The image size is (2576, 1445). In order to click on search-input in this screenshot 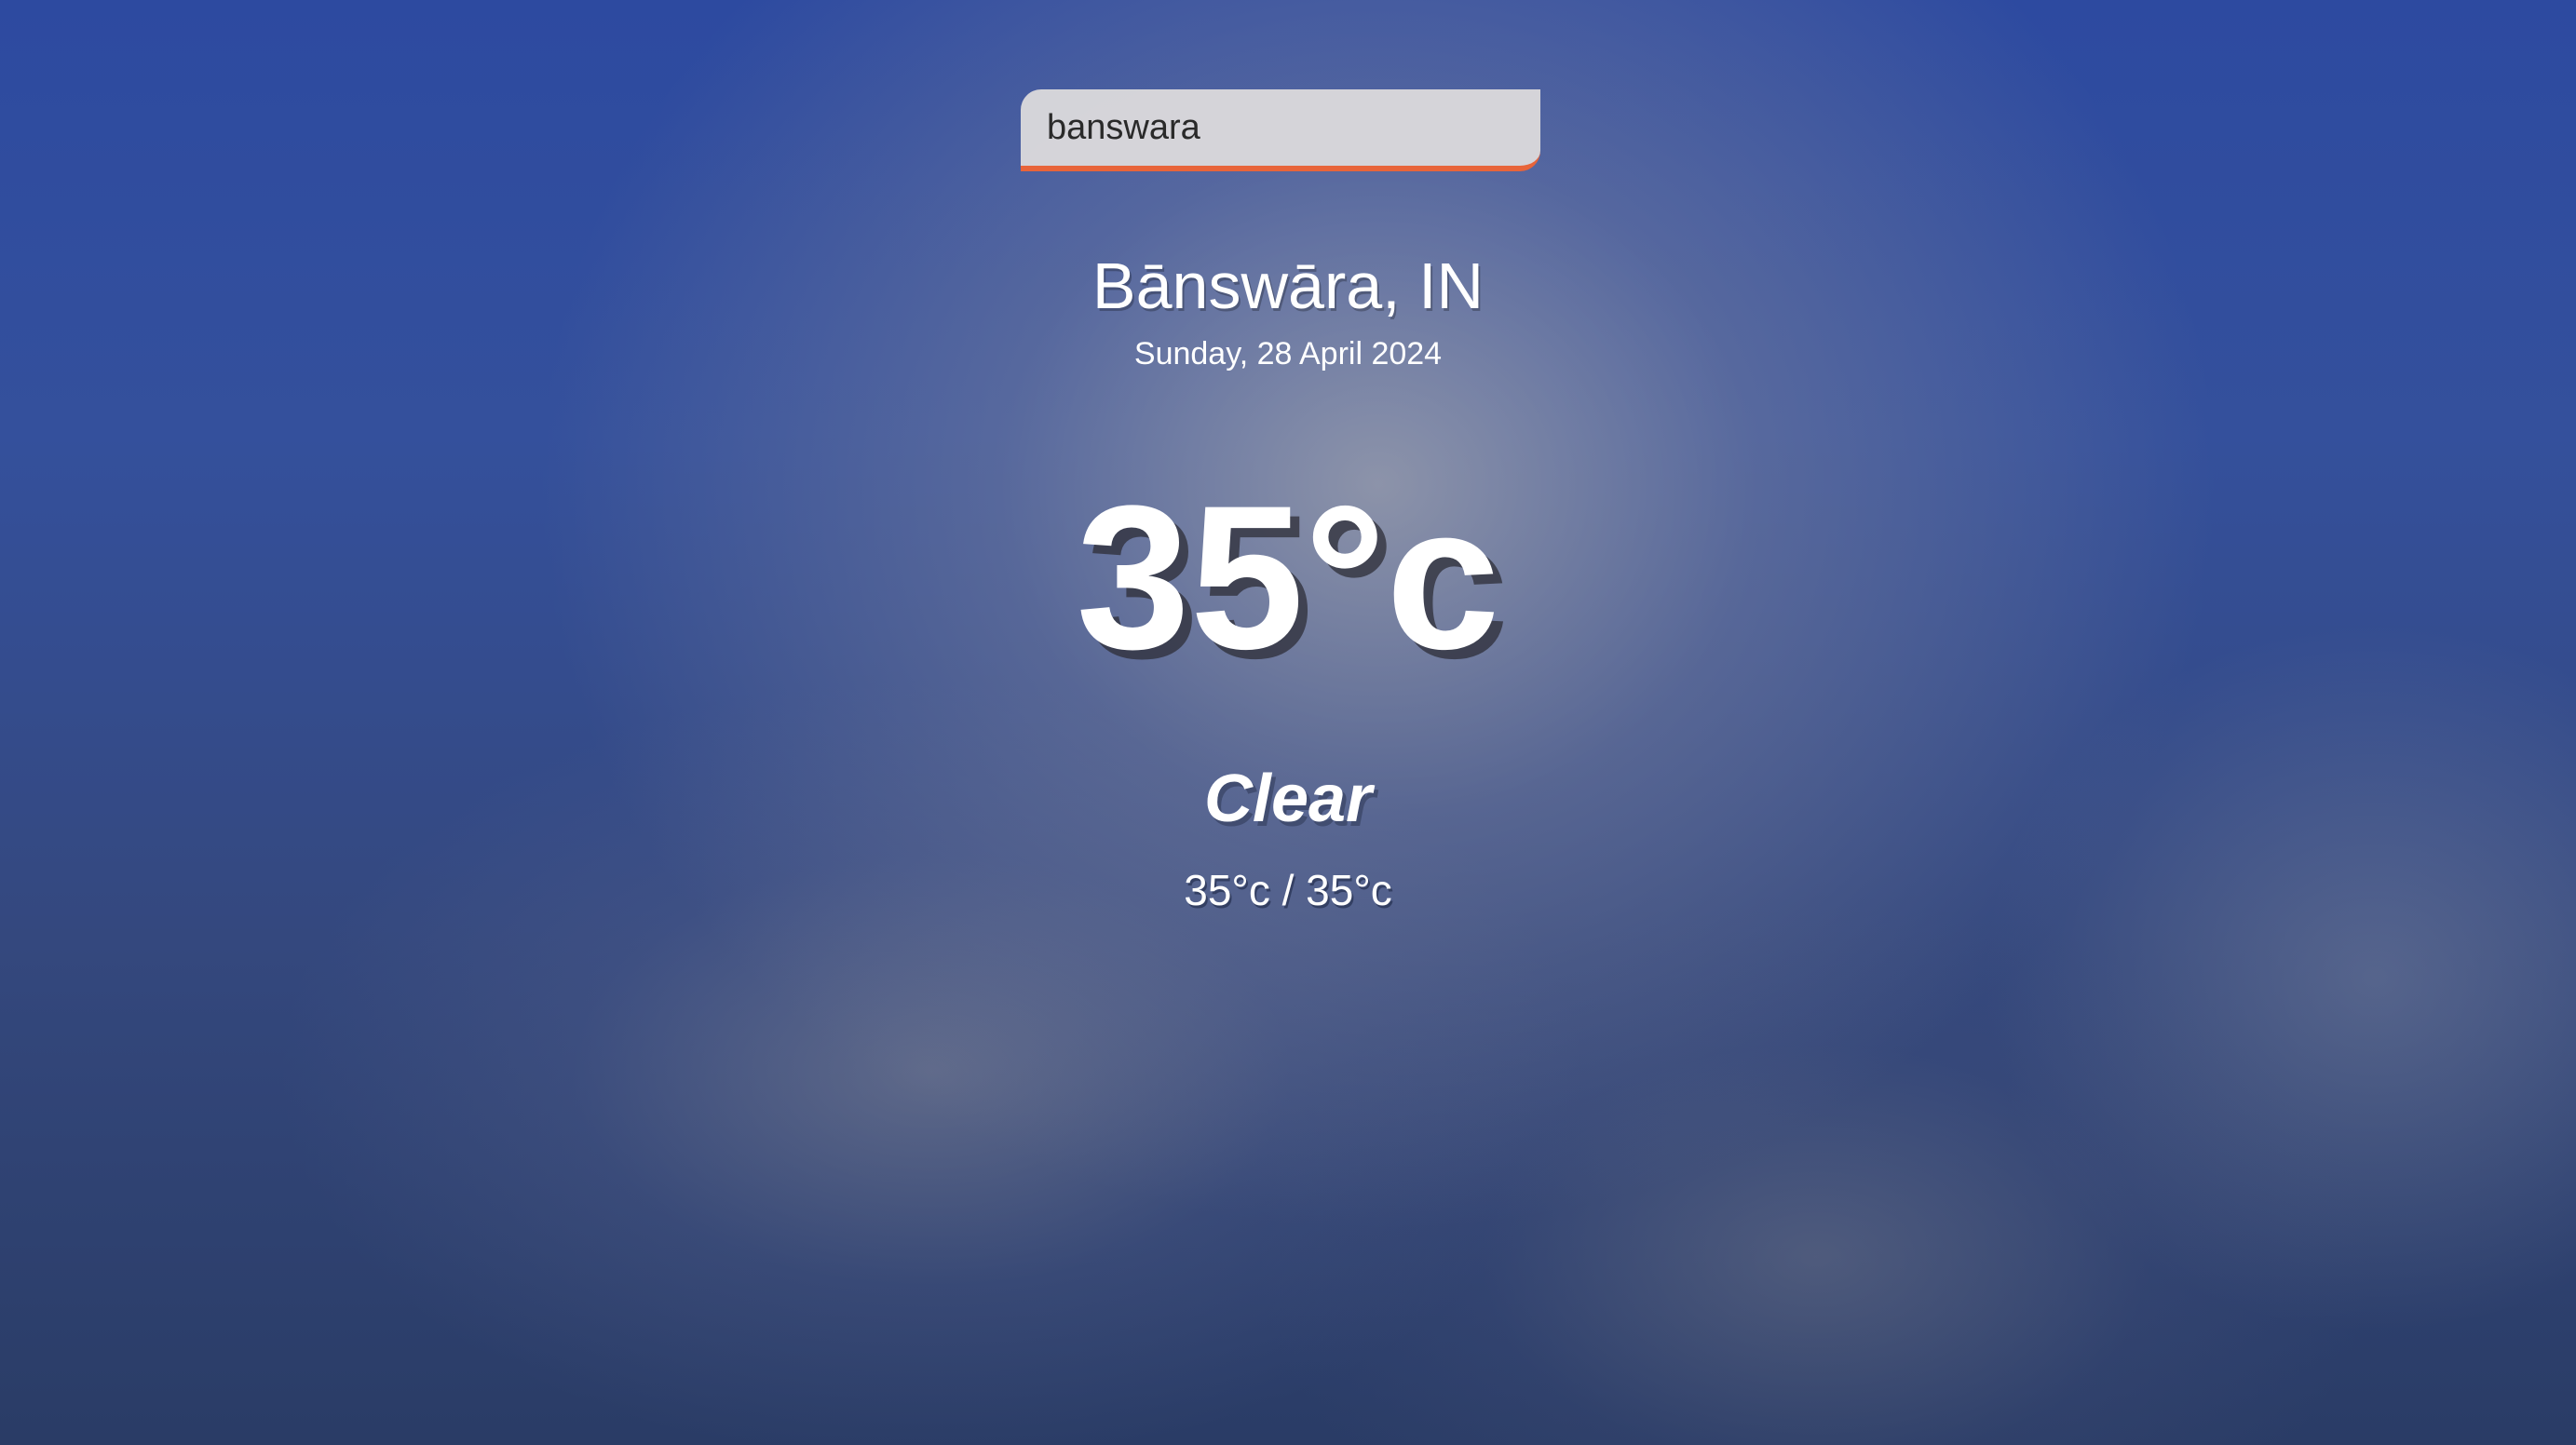, I will do `click(1280, 127)`.